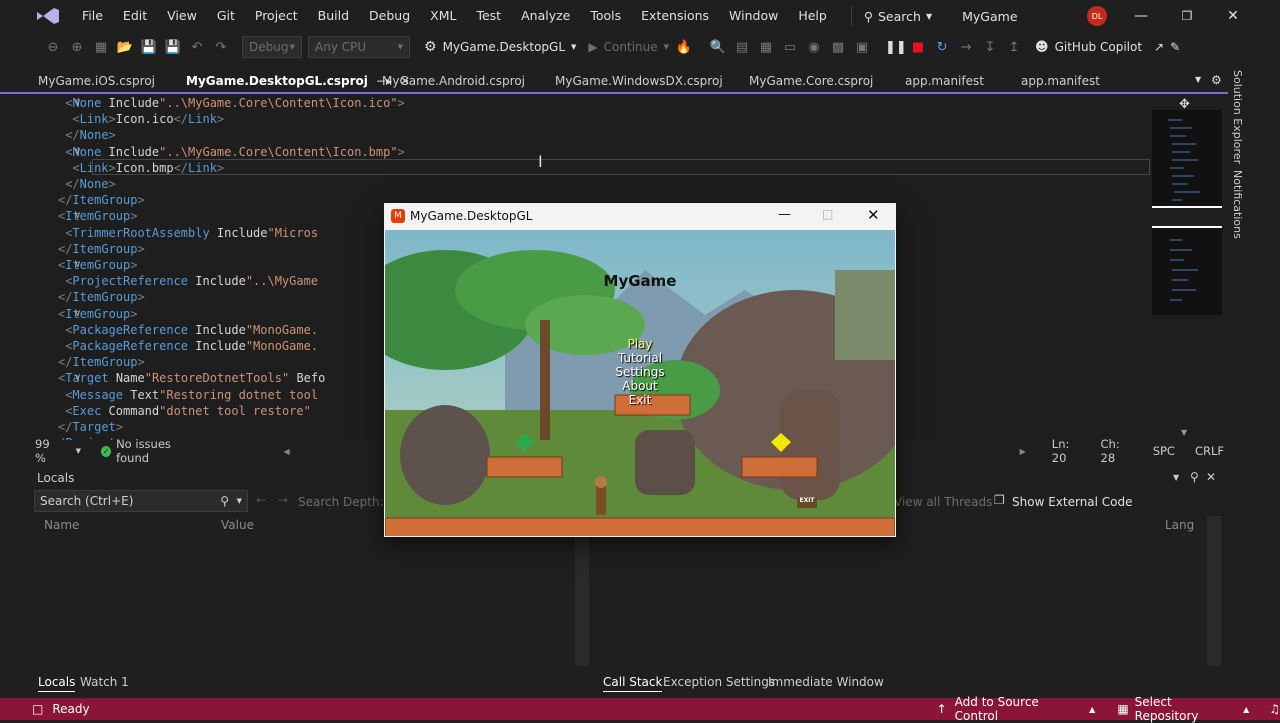 This screenshot has height=723, width=1280. What do you see at coordinates (237, 525) in the screenshot?
I see `column-value: Value` at bounding box center [237, 525].